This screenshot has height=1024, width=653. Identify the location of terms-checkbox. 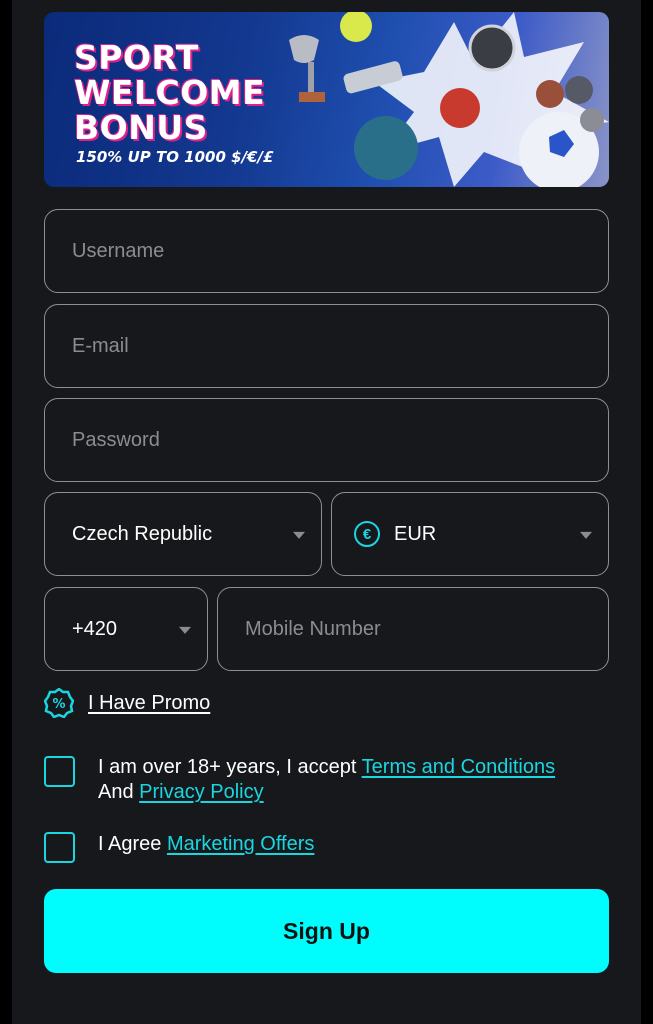
(59, 771).